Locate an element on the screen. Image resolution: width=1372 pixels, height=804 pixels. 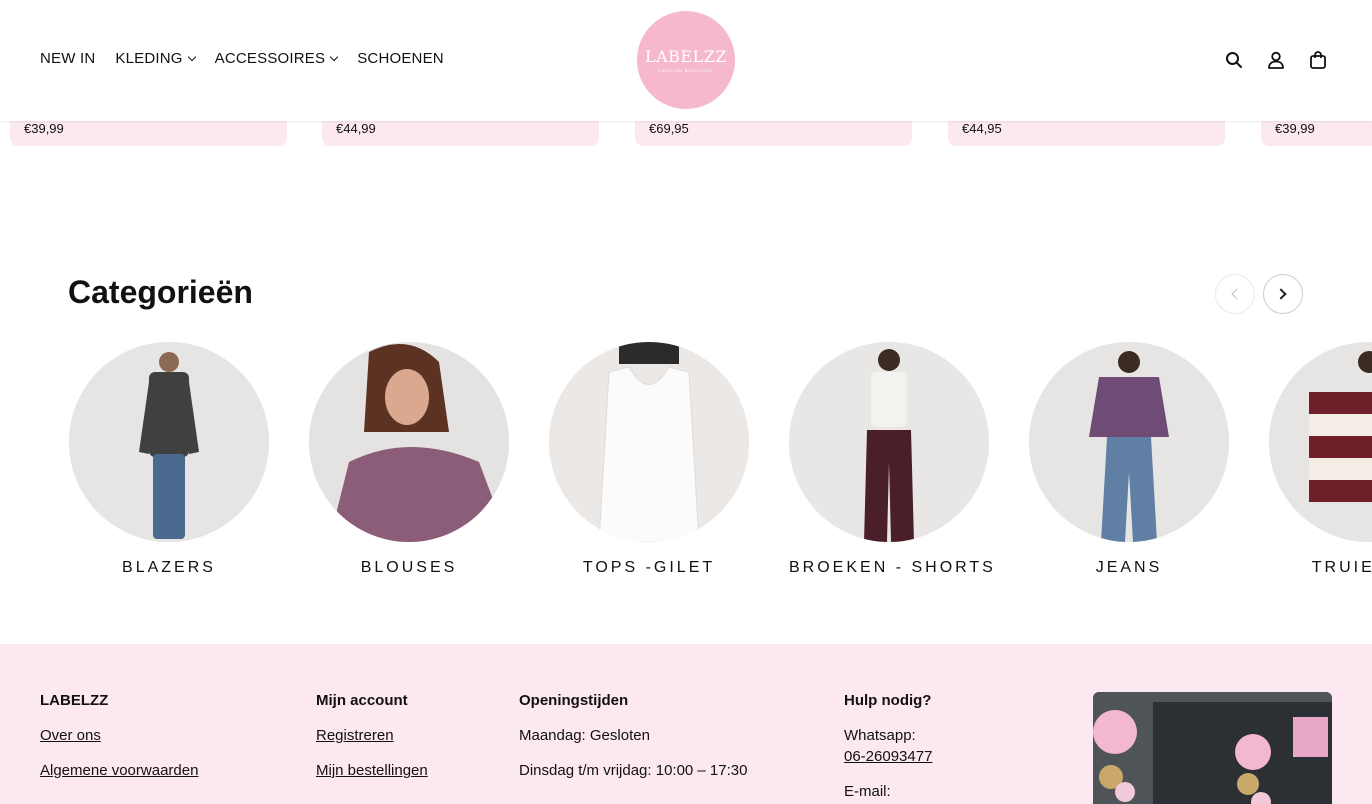
footer-heading: LABELZZ is located at coordinates (74, 700).